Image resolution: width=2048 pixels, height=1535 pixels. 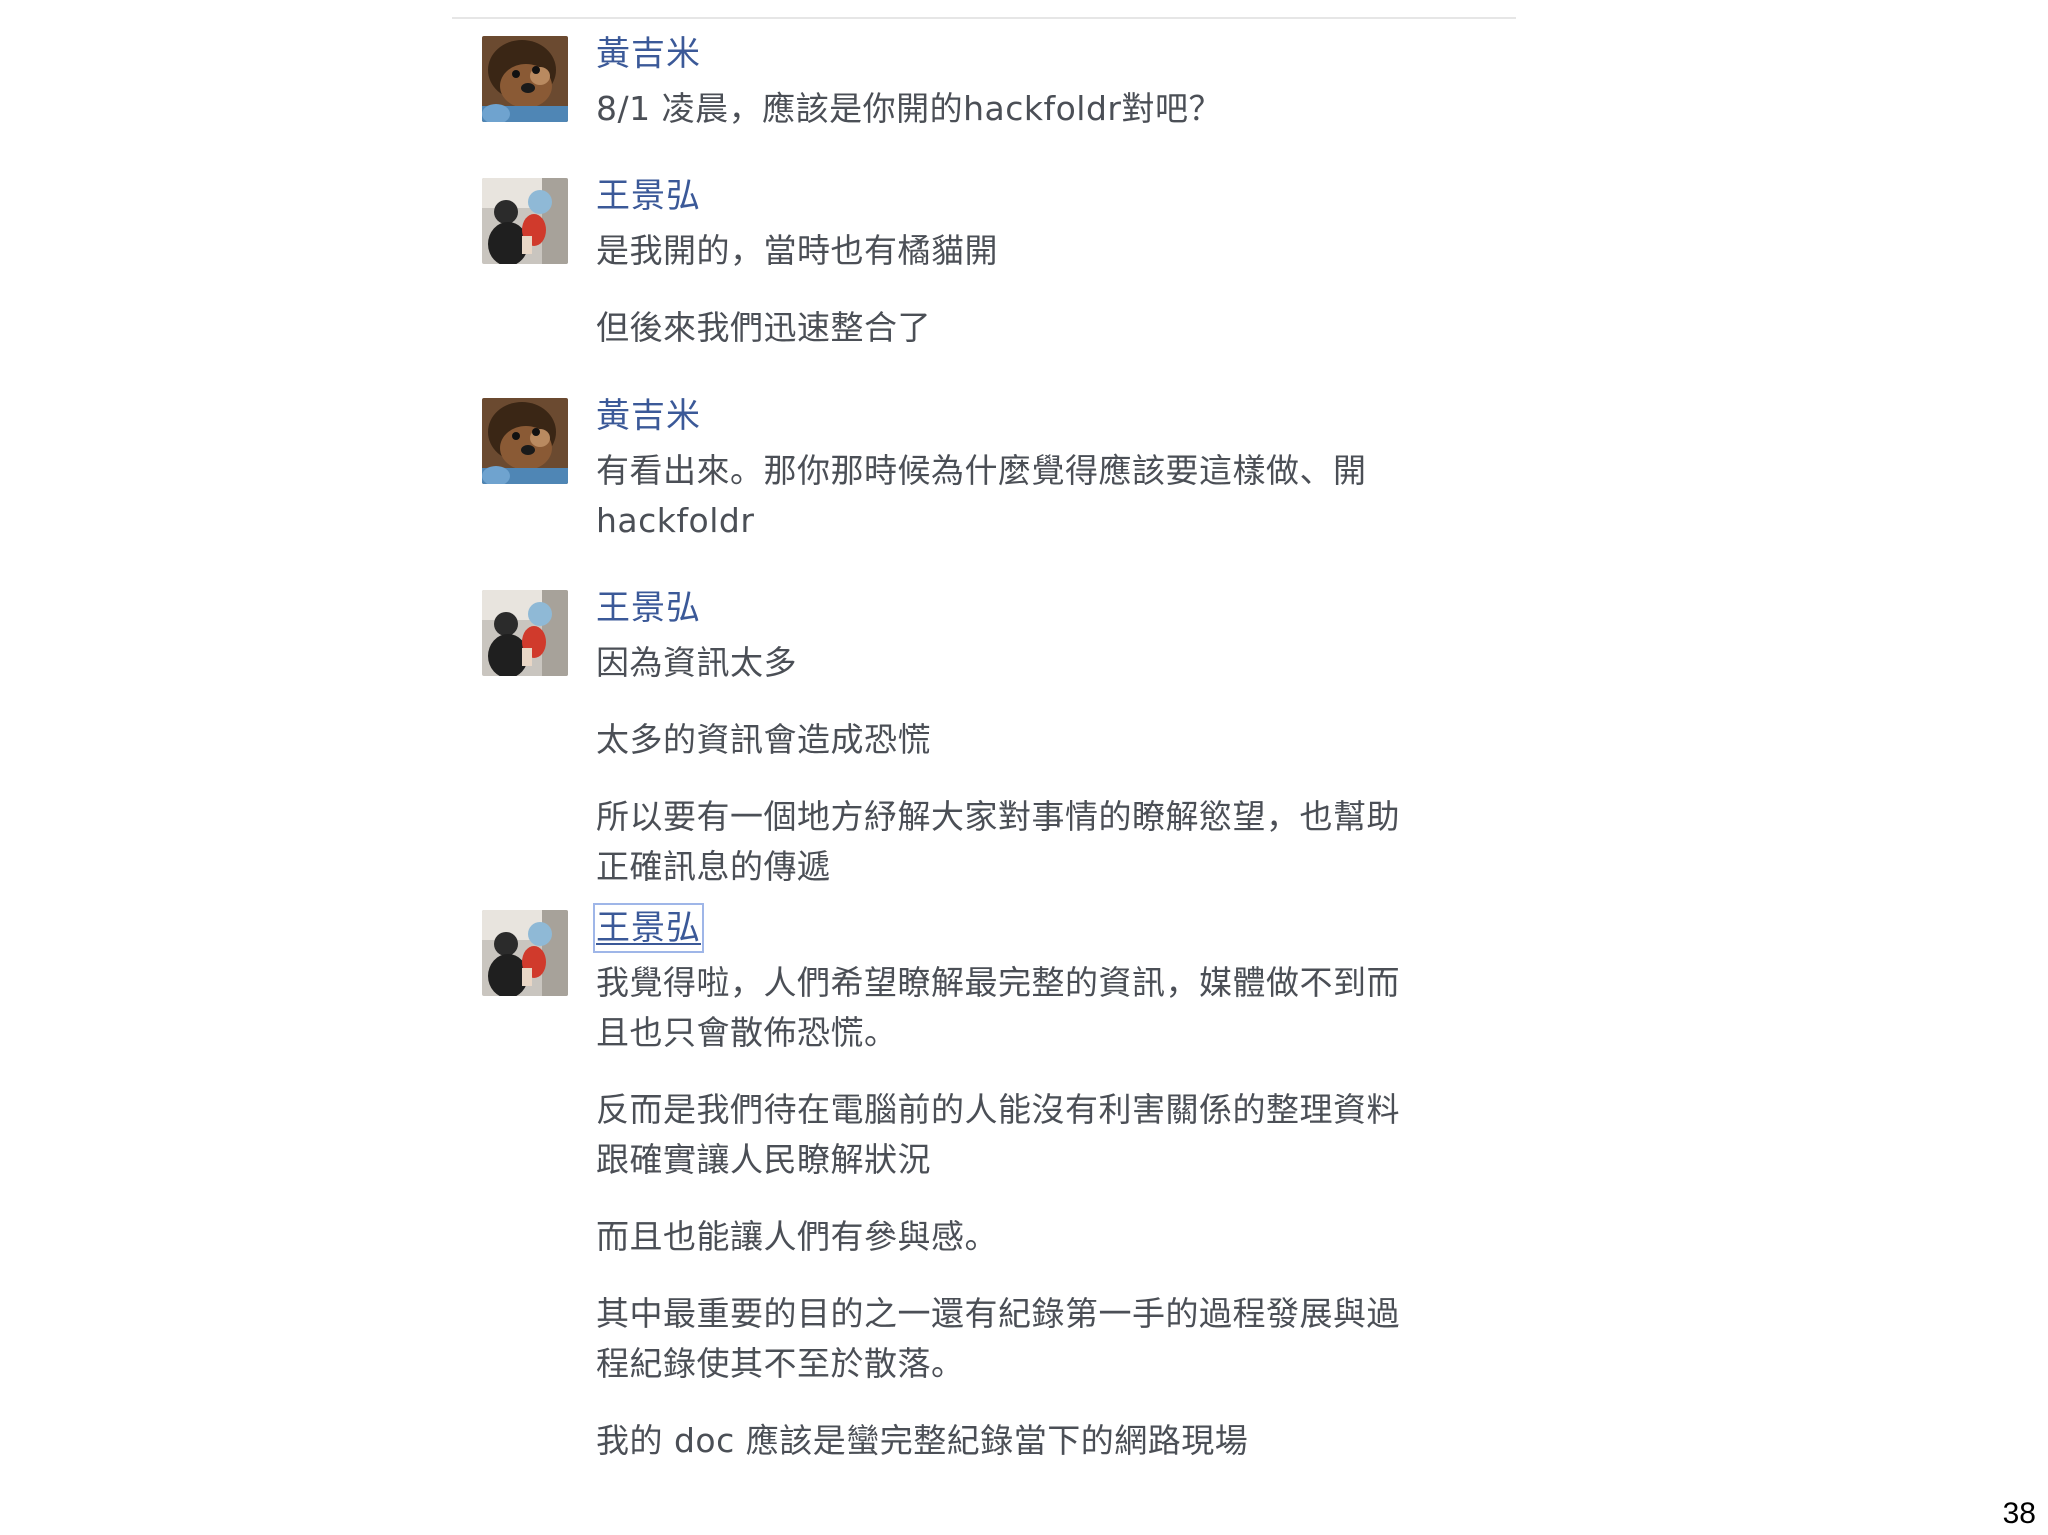 I want to click on message-text: 太多的資訊會造成恐慌, so click(x=763, y=739).